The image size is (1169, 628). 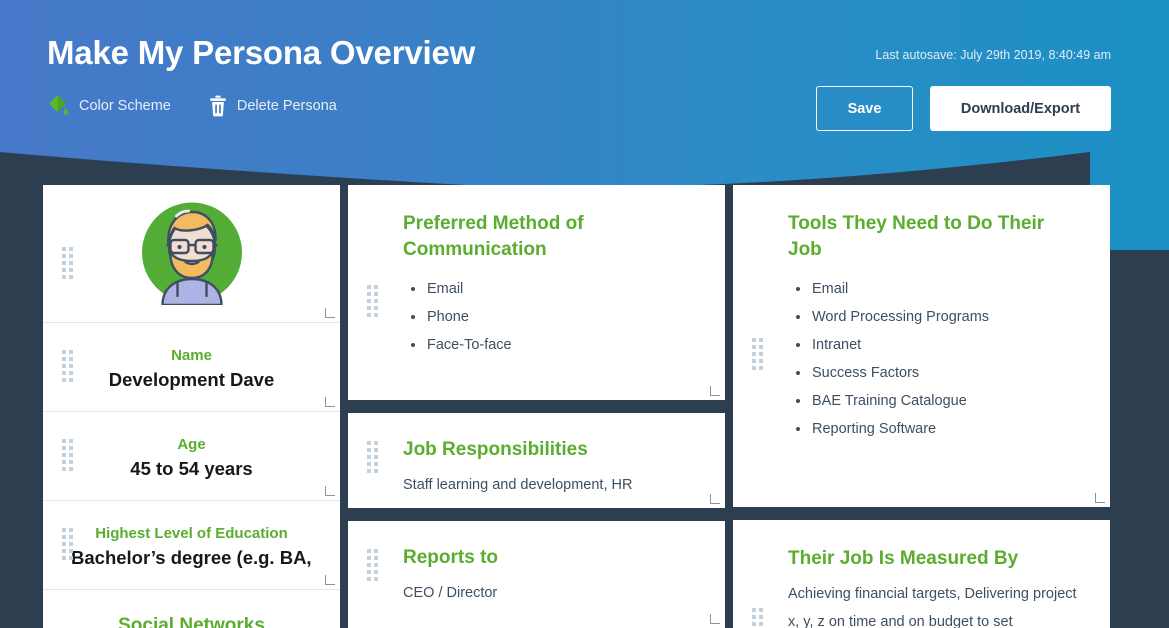 What do you see at coordinates (450, 593) in the screenshot?
I see `card-body: CEO / Director` at bounding box center [450, 593].